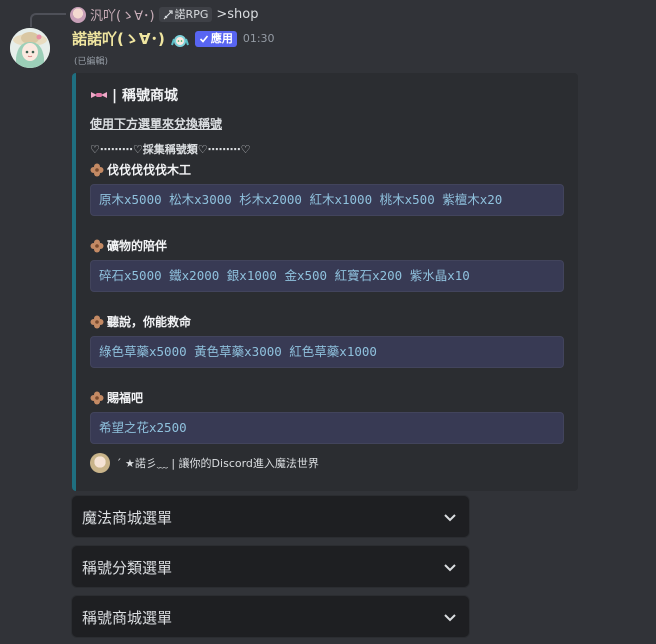  What do you see at coordinates (179, 40) in the screenshot?
I see `chibi-emoji-icon` at bounding box center [179, 40].